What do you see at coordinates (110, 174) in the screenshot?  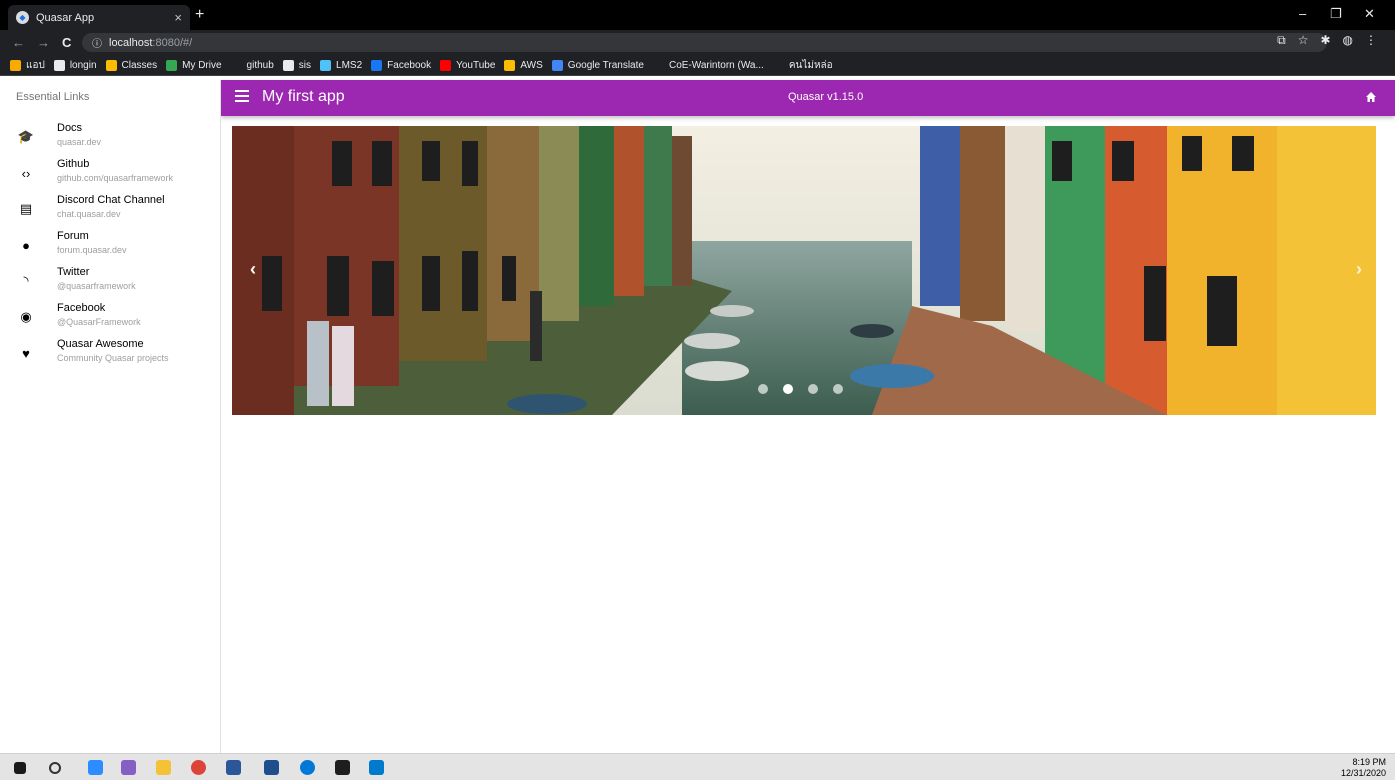 I see `essential-link-github: ‹› Github github.com/quasarframework` at bounding box center [110, 174].